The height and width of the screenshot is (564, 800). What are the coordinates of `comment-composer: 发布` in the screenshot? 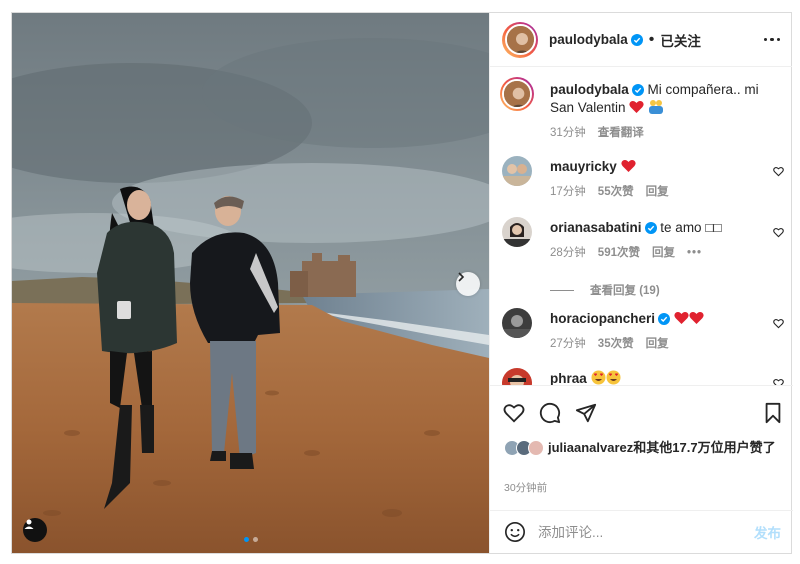 It's located at (641, 531).